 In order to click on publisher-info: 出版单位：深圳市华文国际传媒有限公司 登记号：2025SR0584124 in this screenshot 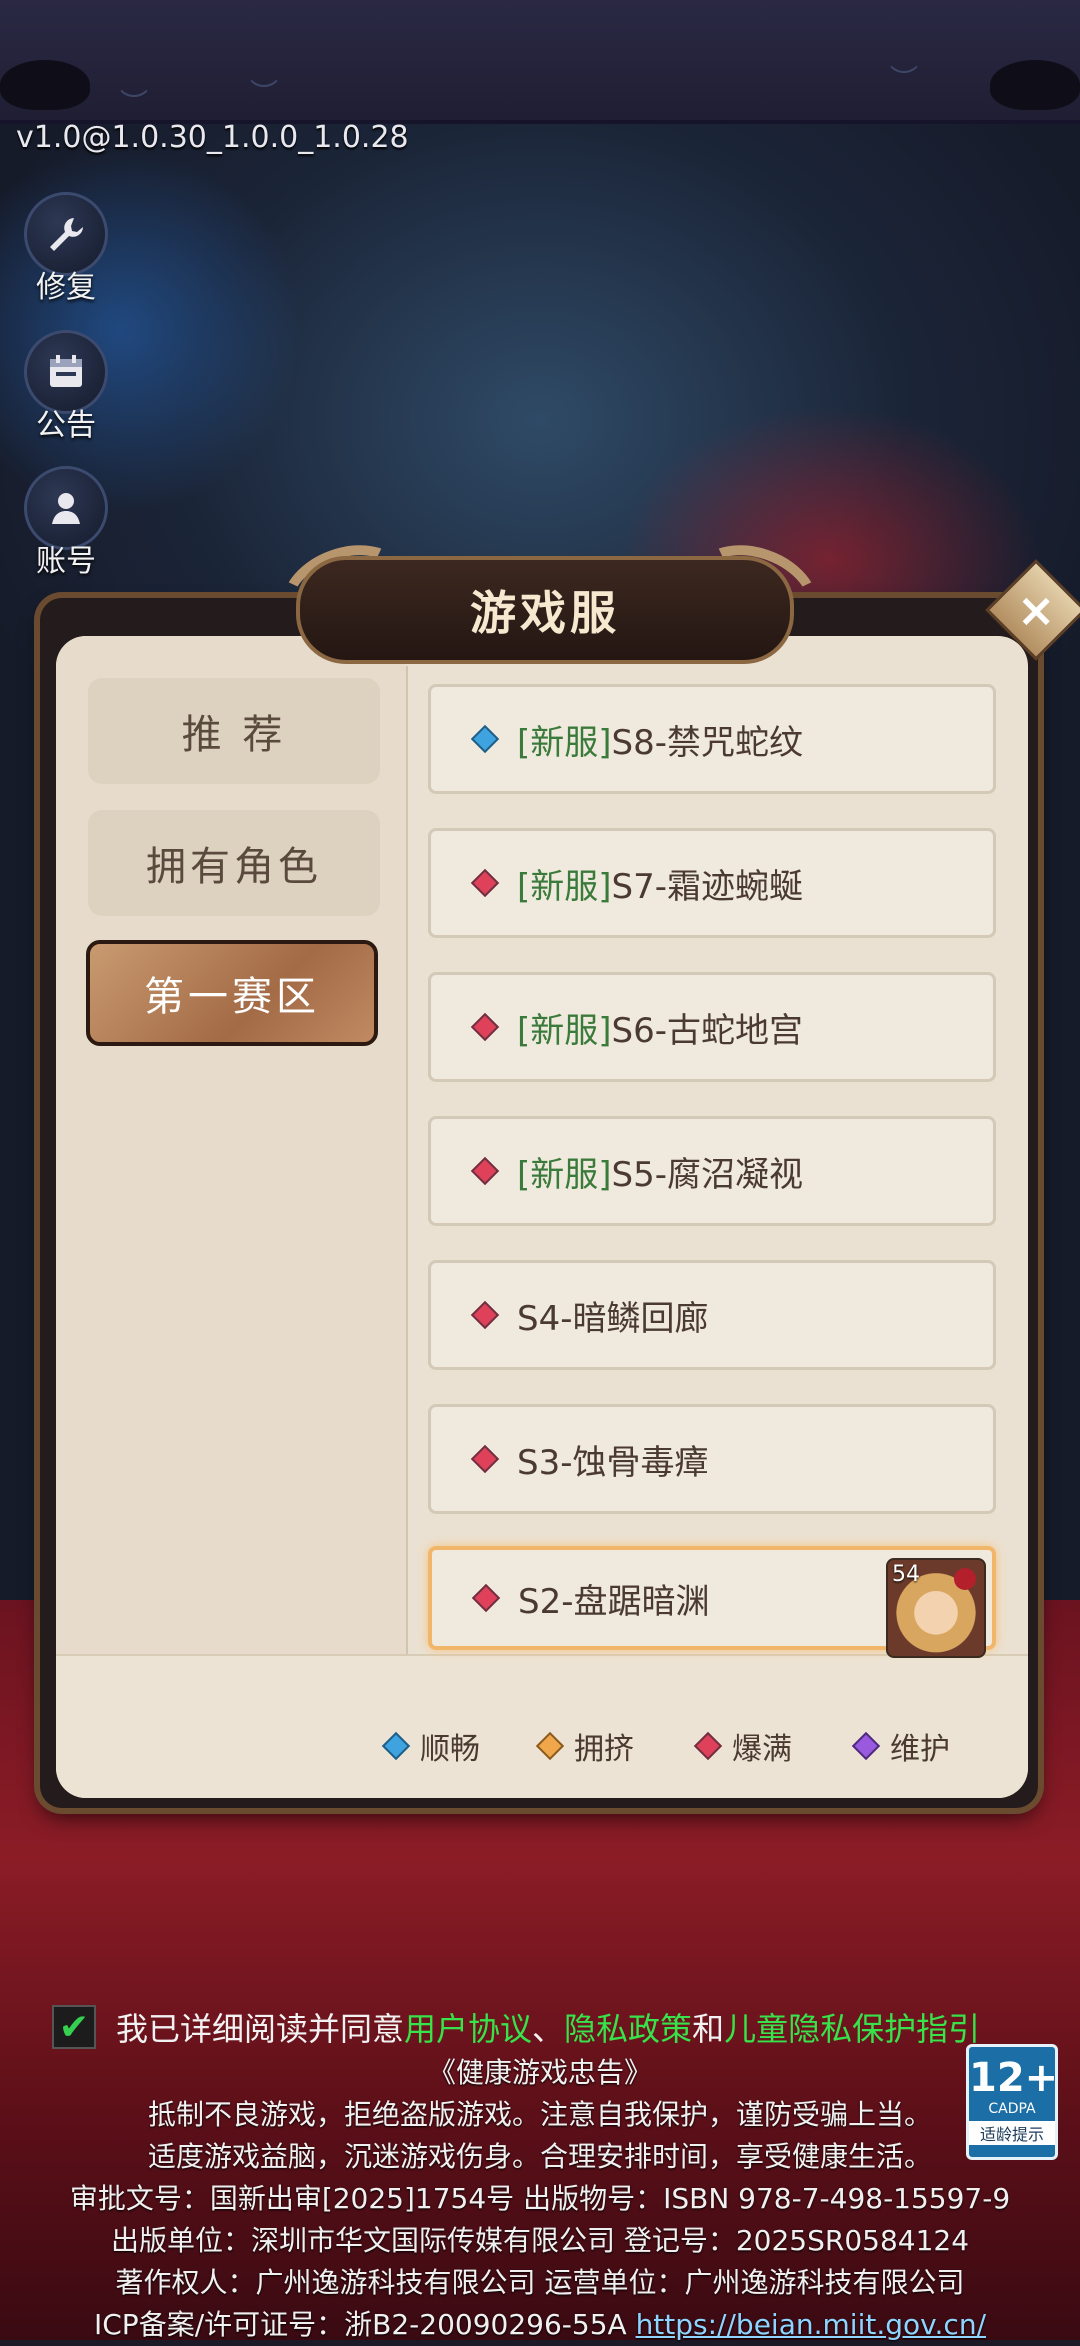, I will do `click(540, 2240)`.